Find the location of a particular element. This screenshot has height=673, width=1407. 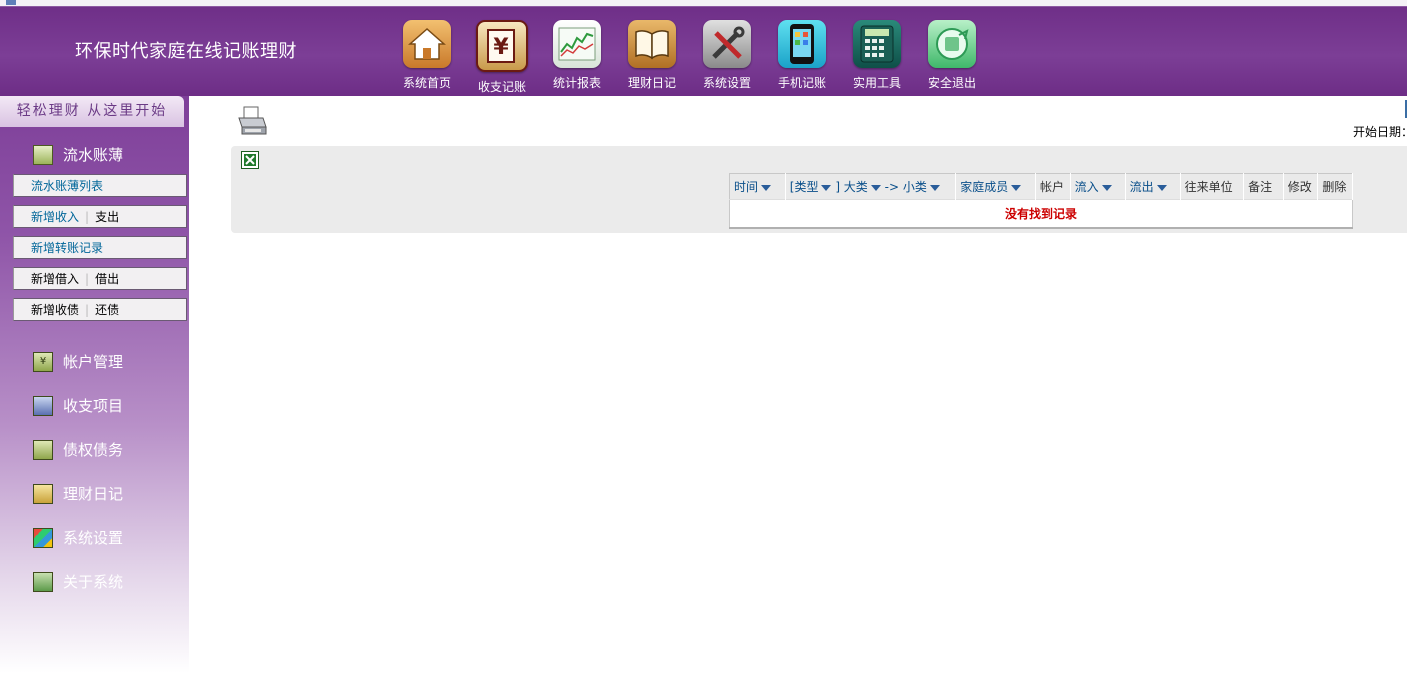

col-member: 家庭成员 is located at coordinates (996, 186).